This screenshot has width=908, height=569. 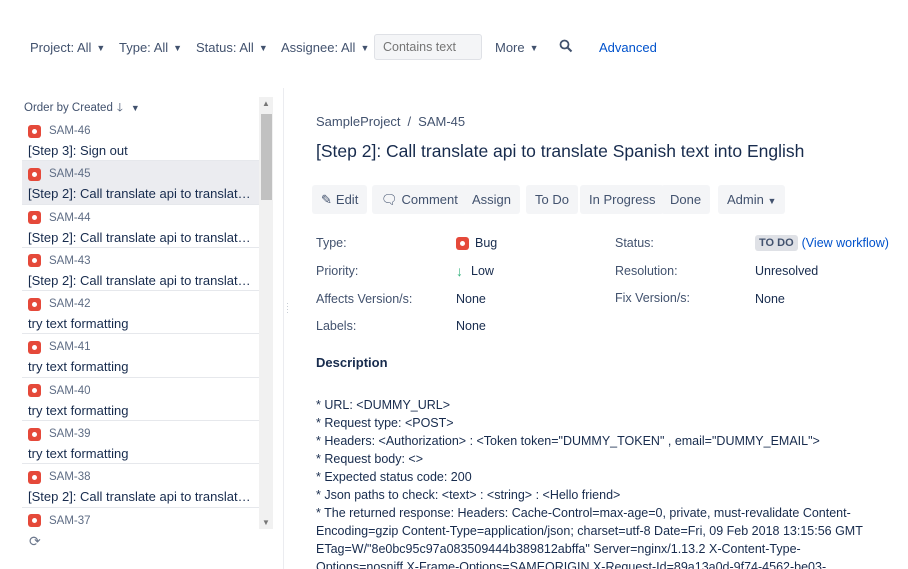 What do you see at coordinates (459, 271) in the screenshot?
I see `priority-low-icon: ↓` at bounding box center [459, 271].